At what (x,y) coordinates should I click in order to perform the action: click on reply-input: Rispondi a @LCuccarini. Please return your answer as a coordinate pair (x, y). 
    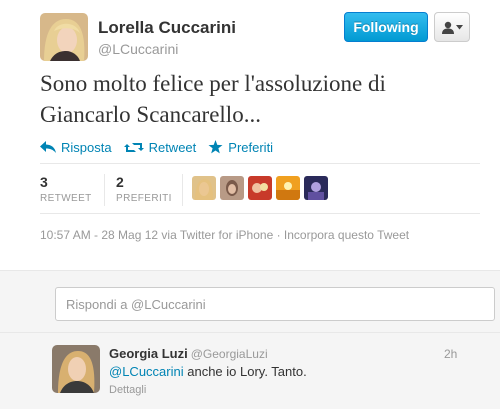
    Looking at the image, I should click on (275, 304).